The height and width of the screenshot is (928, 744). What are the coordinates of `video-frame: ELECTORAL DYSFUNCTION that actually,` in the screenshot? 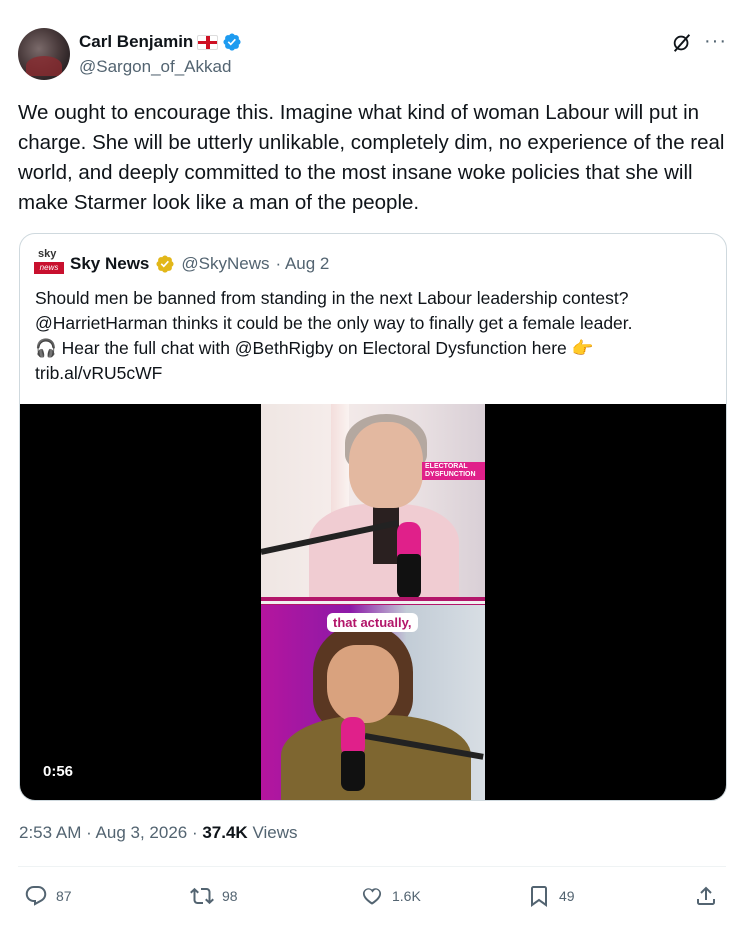 It's located at (373, 602).